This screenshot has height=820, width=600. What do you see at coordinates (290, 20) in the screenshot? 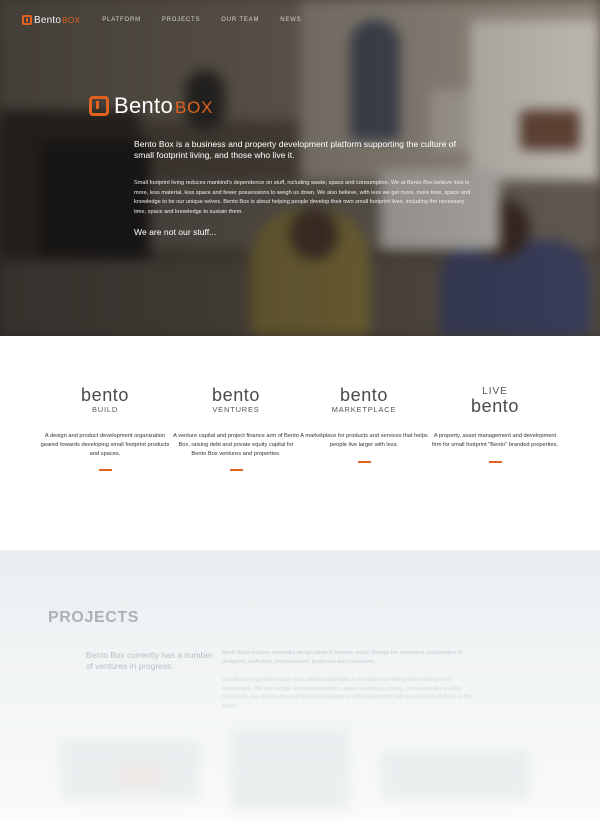
I see `nav-item-news: NEWS` at bounding box center [290, 20].